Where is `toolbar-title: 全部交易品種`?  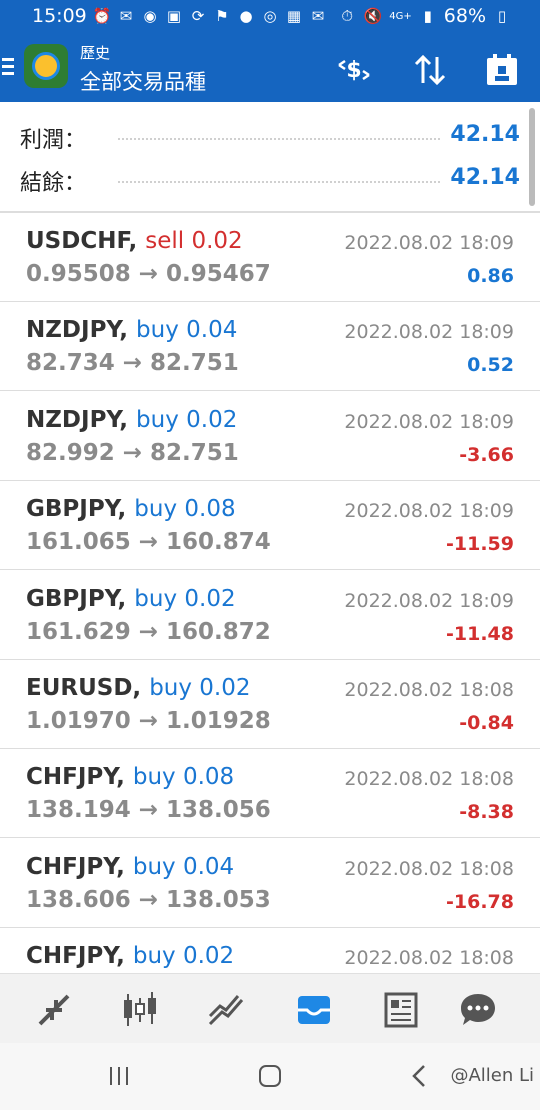 toolbar-title: 全部交易品種 is located at coordinates (143, 81).